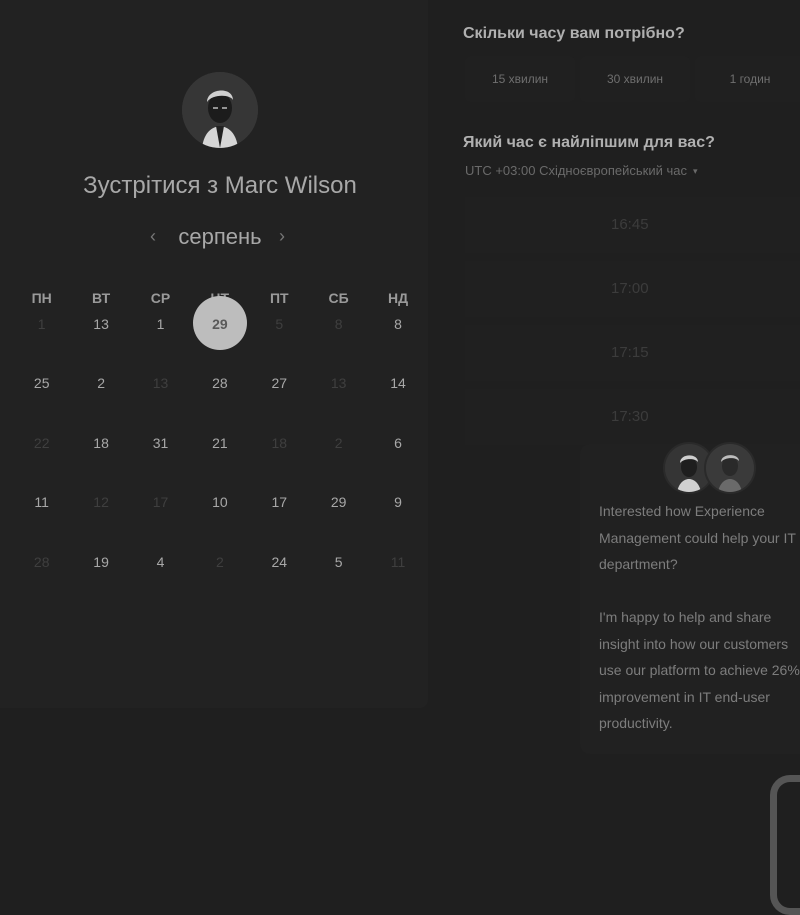 This screenshot has height=915, width=800. I want to click on calendar-day: 14, so click(397, 383).